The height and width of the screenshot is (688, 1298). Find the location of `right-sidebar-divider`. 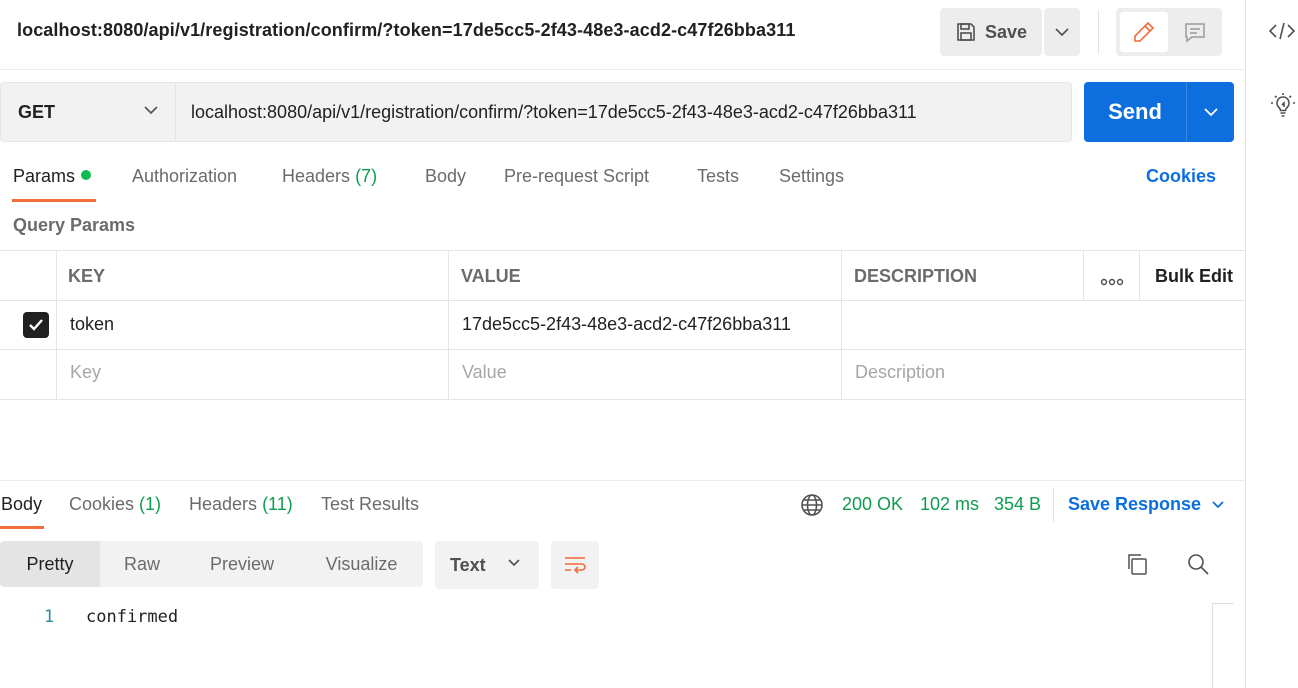

right-sidebar-divider is located at coordinates (1245, 344).